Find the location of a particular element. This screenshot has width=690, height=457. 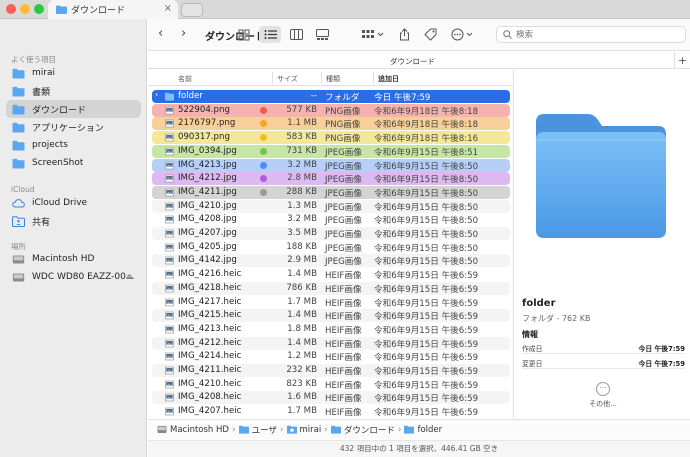

search-field is located at coordinates (591, 34).